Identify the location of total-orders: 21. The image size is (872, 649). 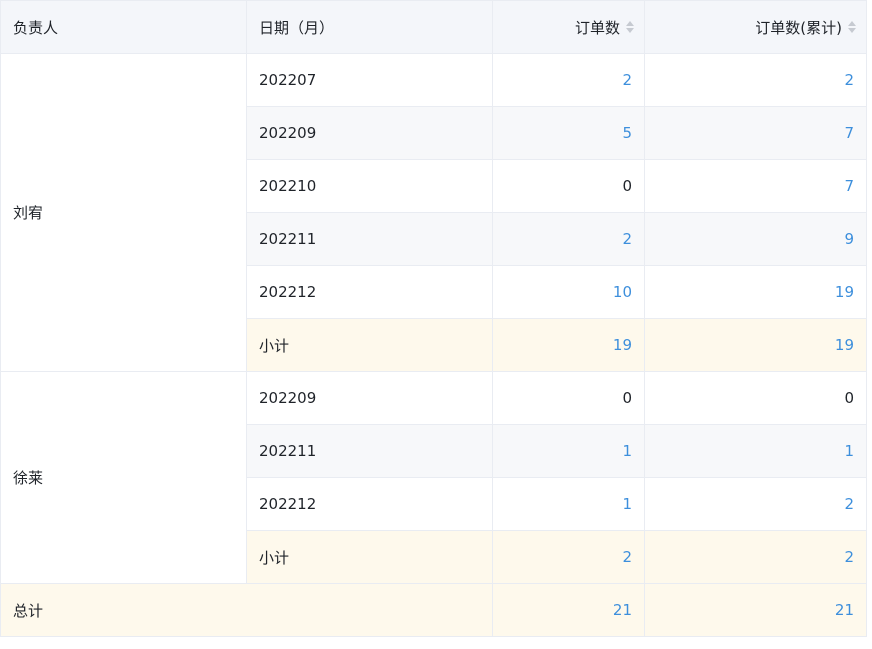
(568, 610).